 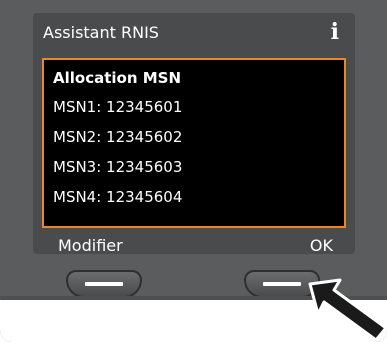 What do you see at coordinates (117, 137) in the screenshot?
I see `msn-row-2: MSN2: 12345602` at bounding box center [117, 137].